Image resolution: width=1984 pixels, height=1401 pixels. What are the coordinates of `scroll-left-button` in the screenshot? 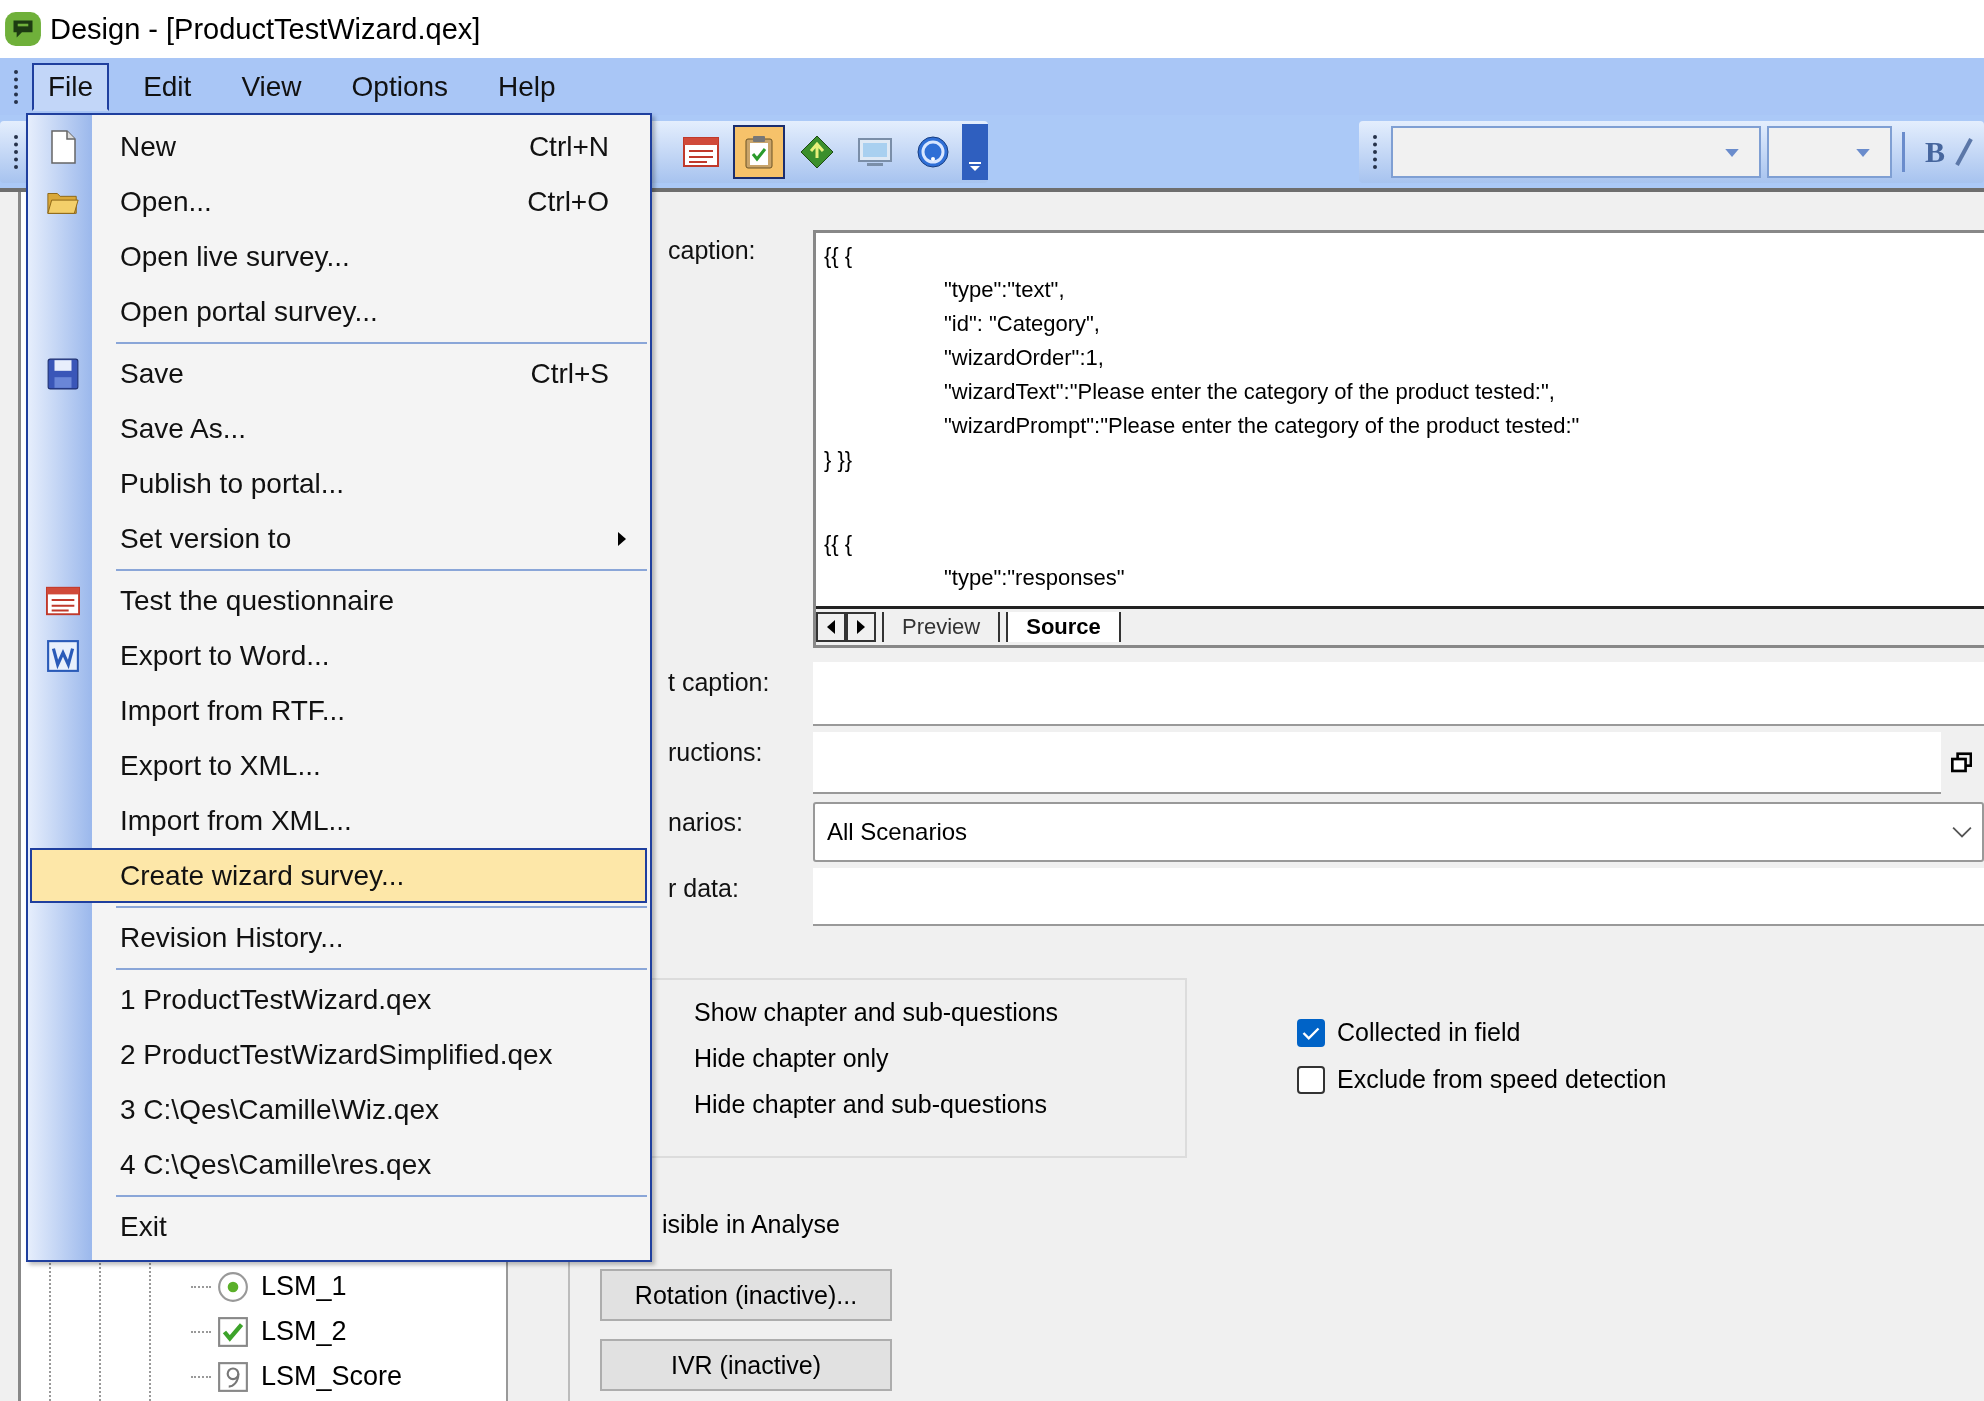 It's located at (831, 627).